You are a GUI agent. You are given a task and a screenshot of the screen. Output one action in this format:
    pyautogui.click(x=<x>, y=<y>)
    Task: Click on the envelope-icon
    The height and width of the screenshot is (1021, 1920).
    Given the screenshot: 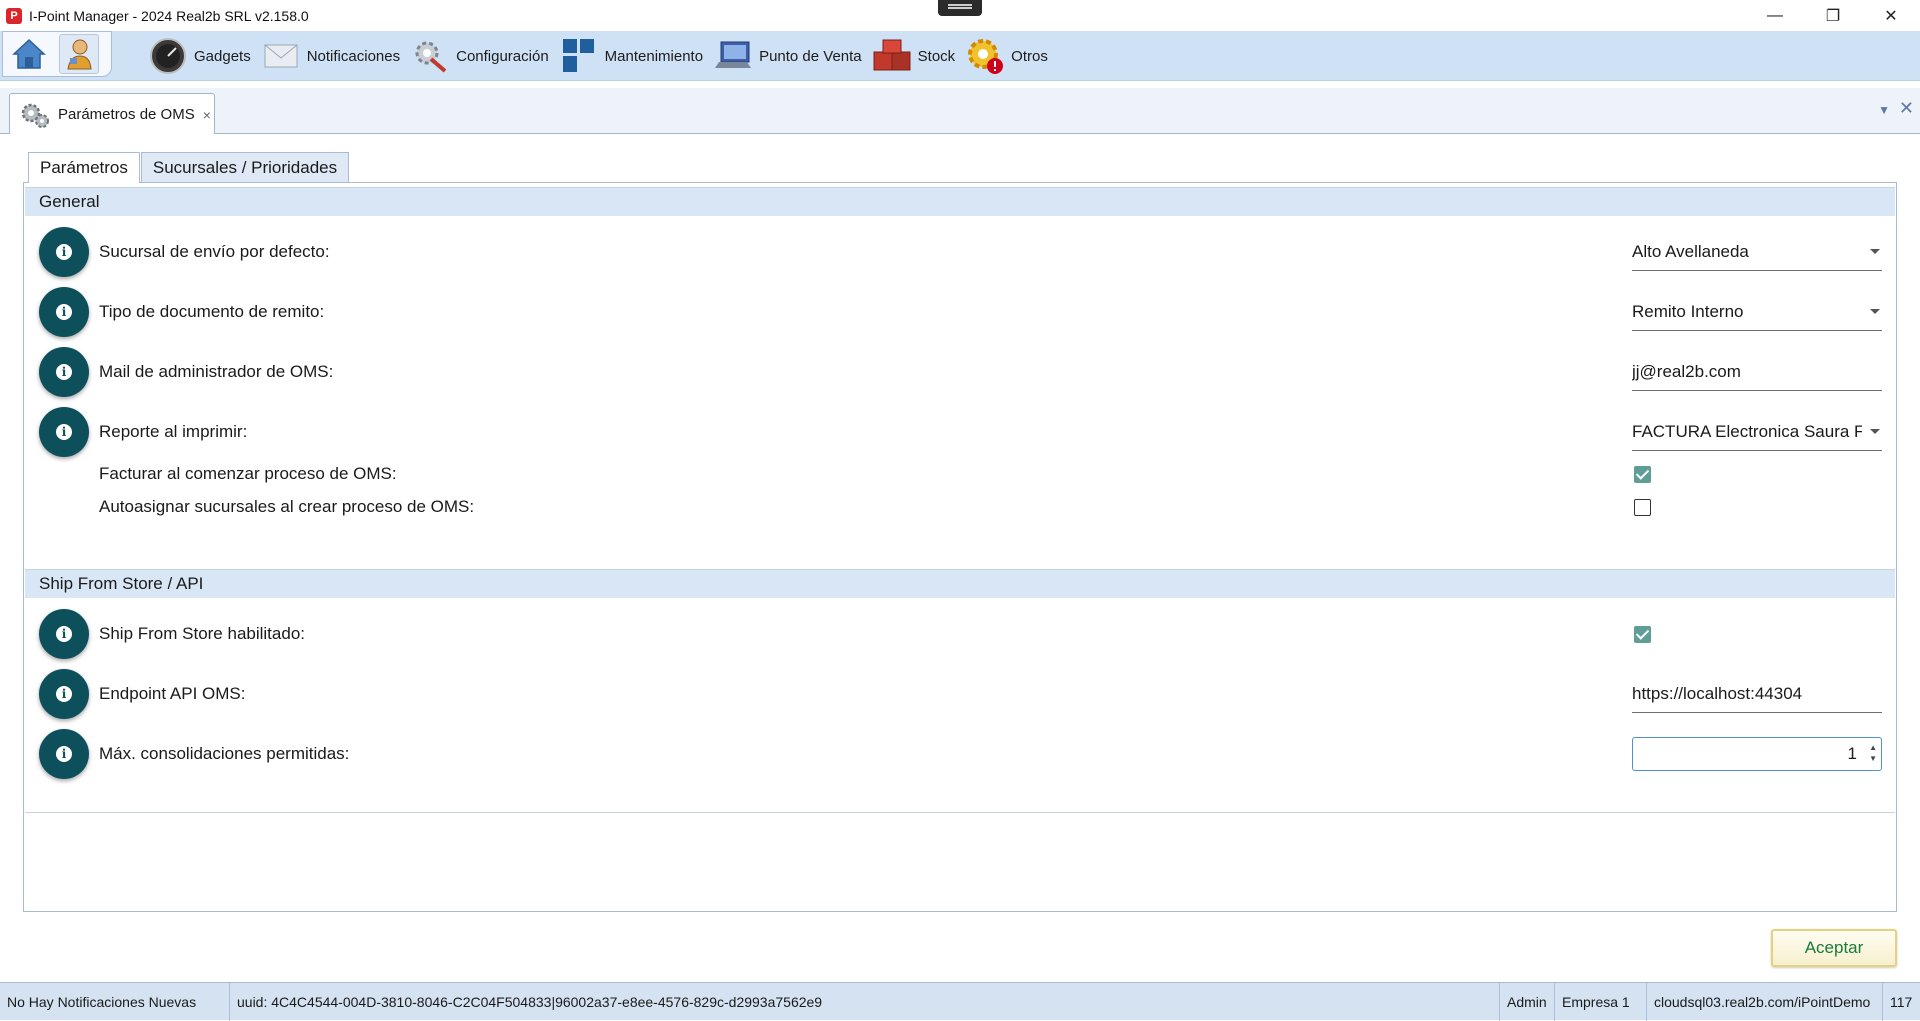 What is the action you would take?
    pyautogui.click(x=281, y=56)
    